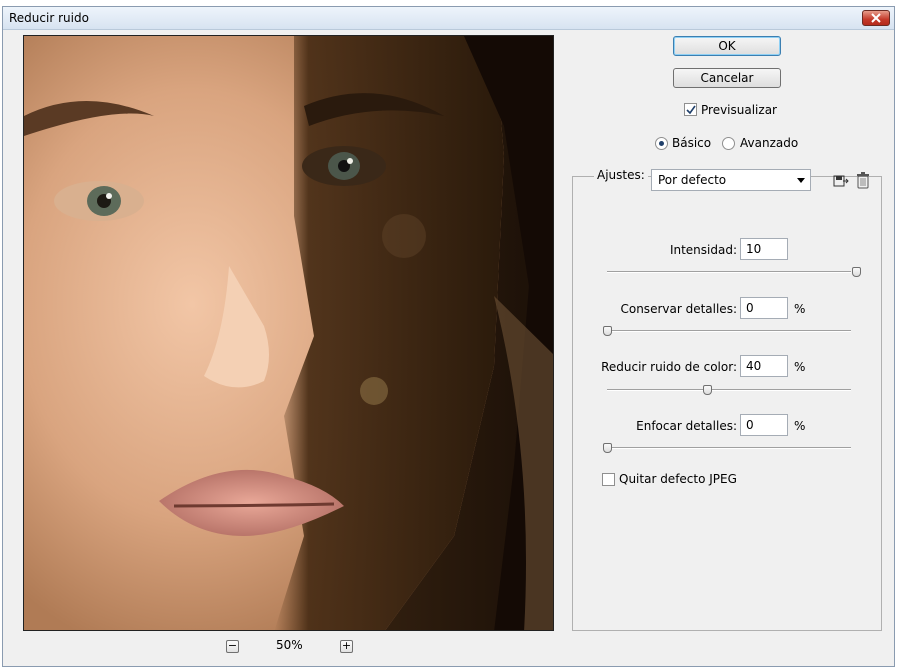 This screenshot has height=669, width=897. Describe the element at coordinates (607, 448) in the screenshot. I see `sharpen-details-slider-thumb` at that location.